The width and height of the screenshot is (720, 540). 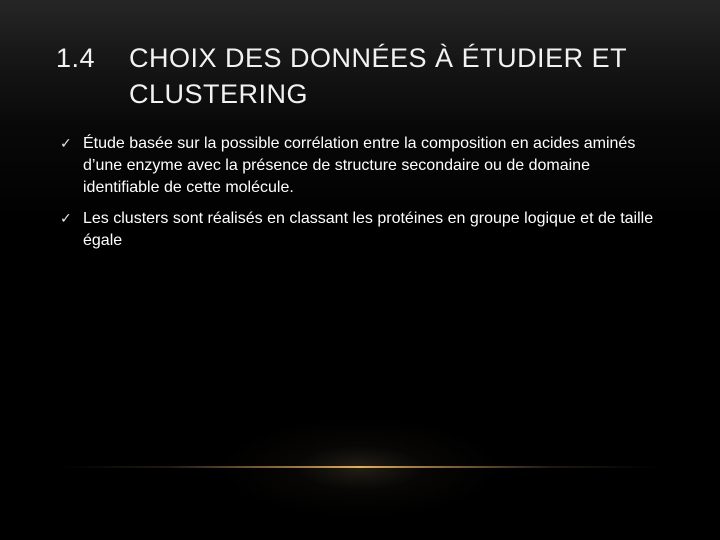 I want to click on section-number: 1.4, so click(x=76, y=58).